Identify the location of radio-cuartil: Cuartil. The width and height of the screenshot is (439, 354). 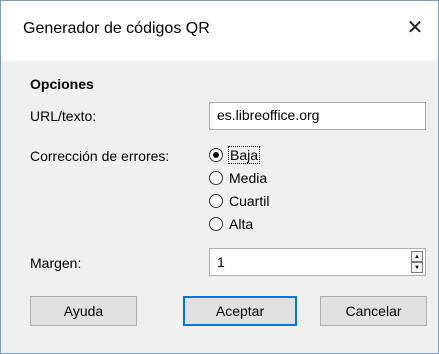
(239, 201).